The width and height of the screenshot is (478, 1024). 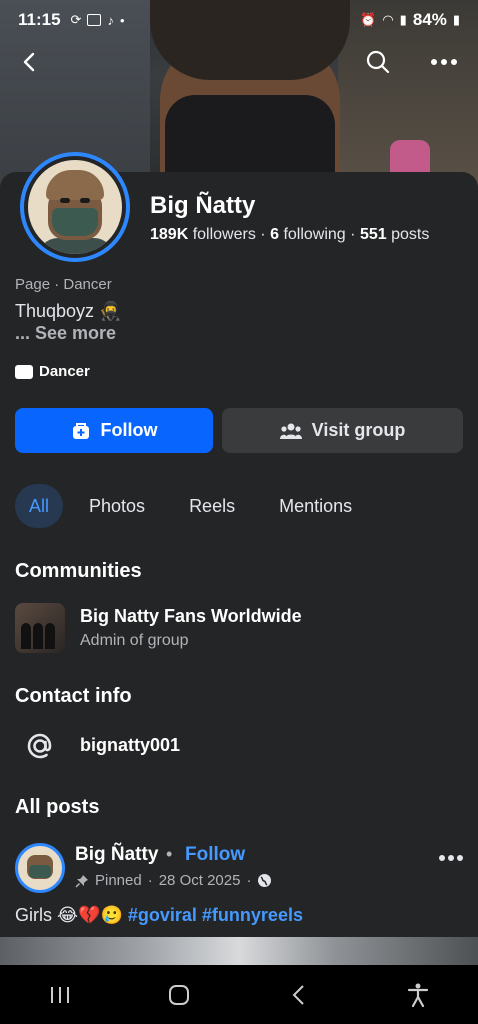 I want to click on system-nav-bar, so click(x=239, y=994).